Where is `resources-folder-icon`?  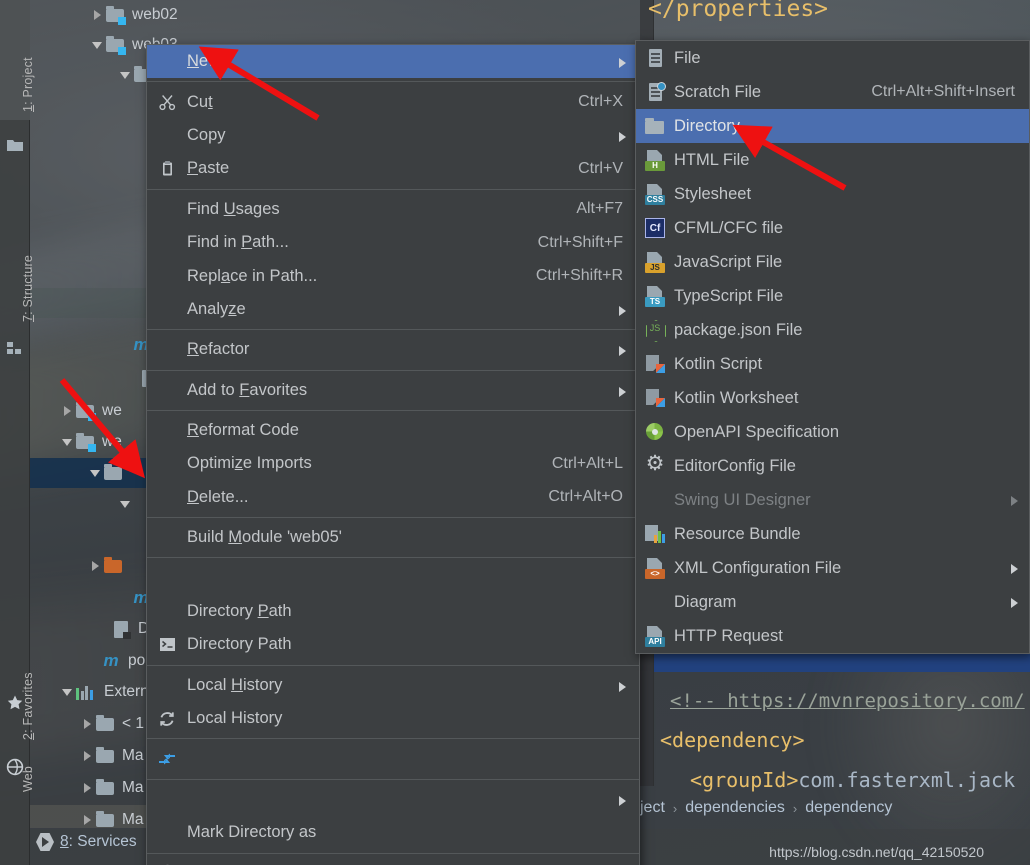
resources-folder-icon is located at coordinates (114, 565).